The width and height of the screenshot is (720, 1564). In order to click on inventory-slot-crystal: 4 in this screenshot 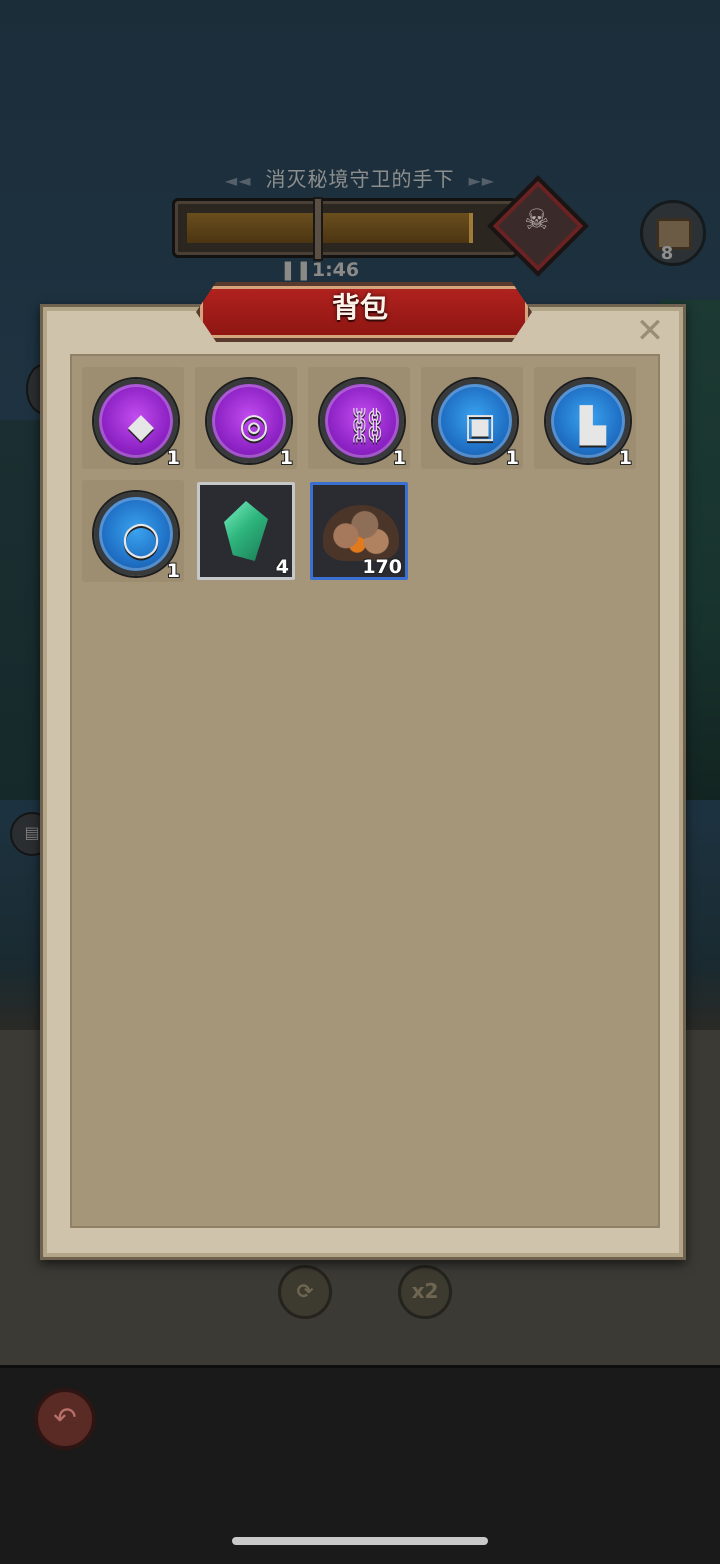, I will do `click(246, 531)`.